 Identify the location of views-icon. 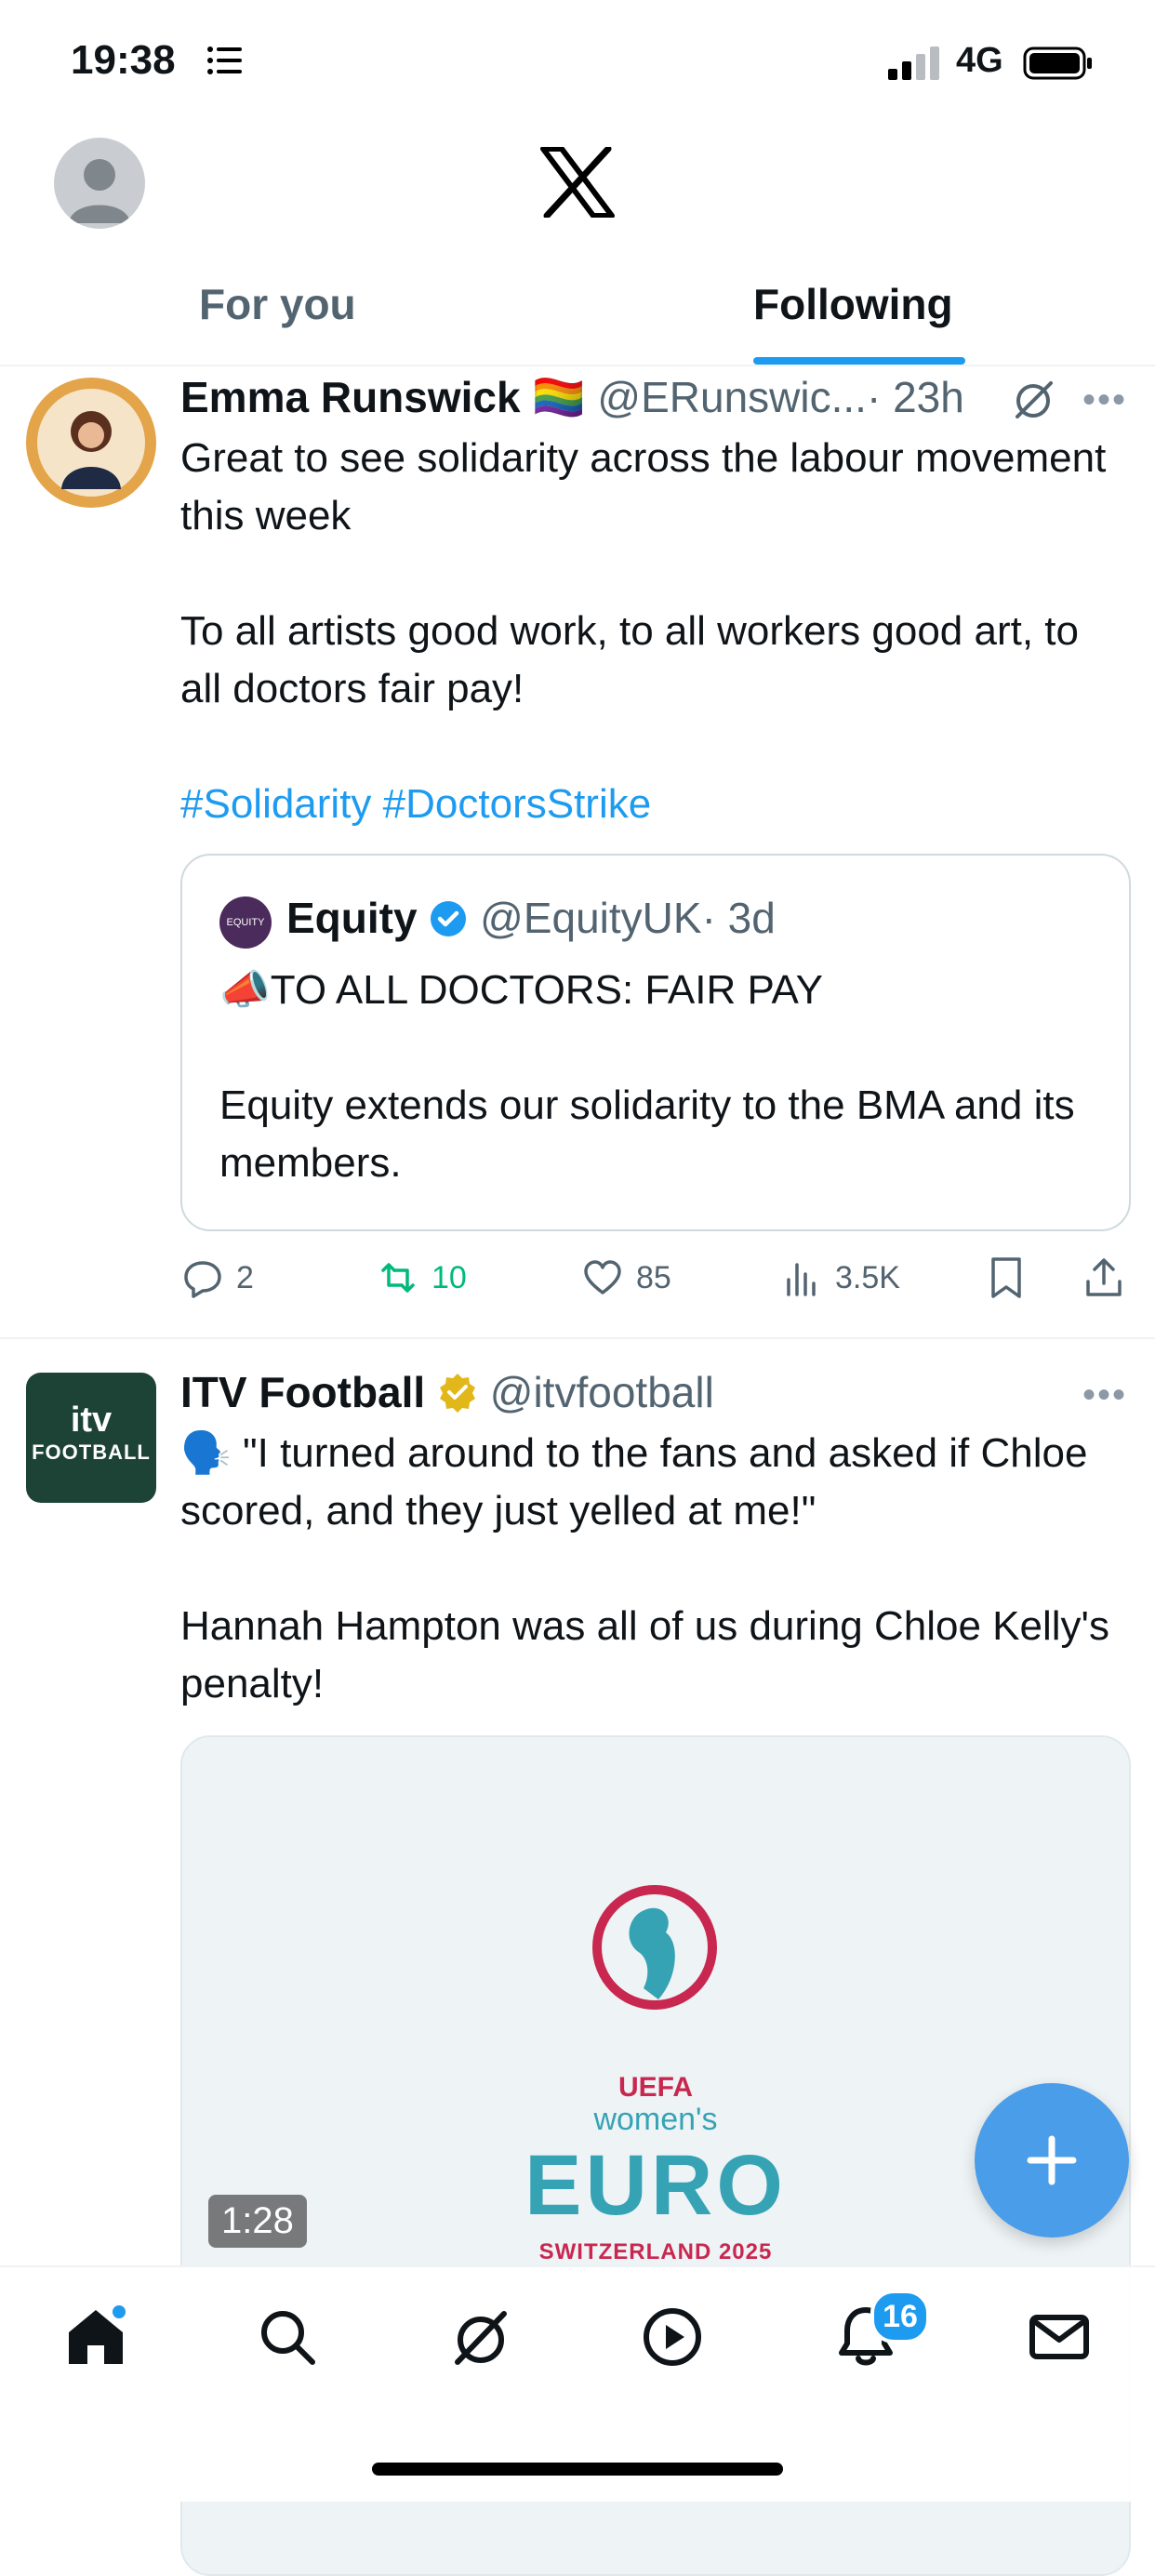
(801, 1279).